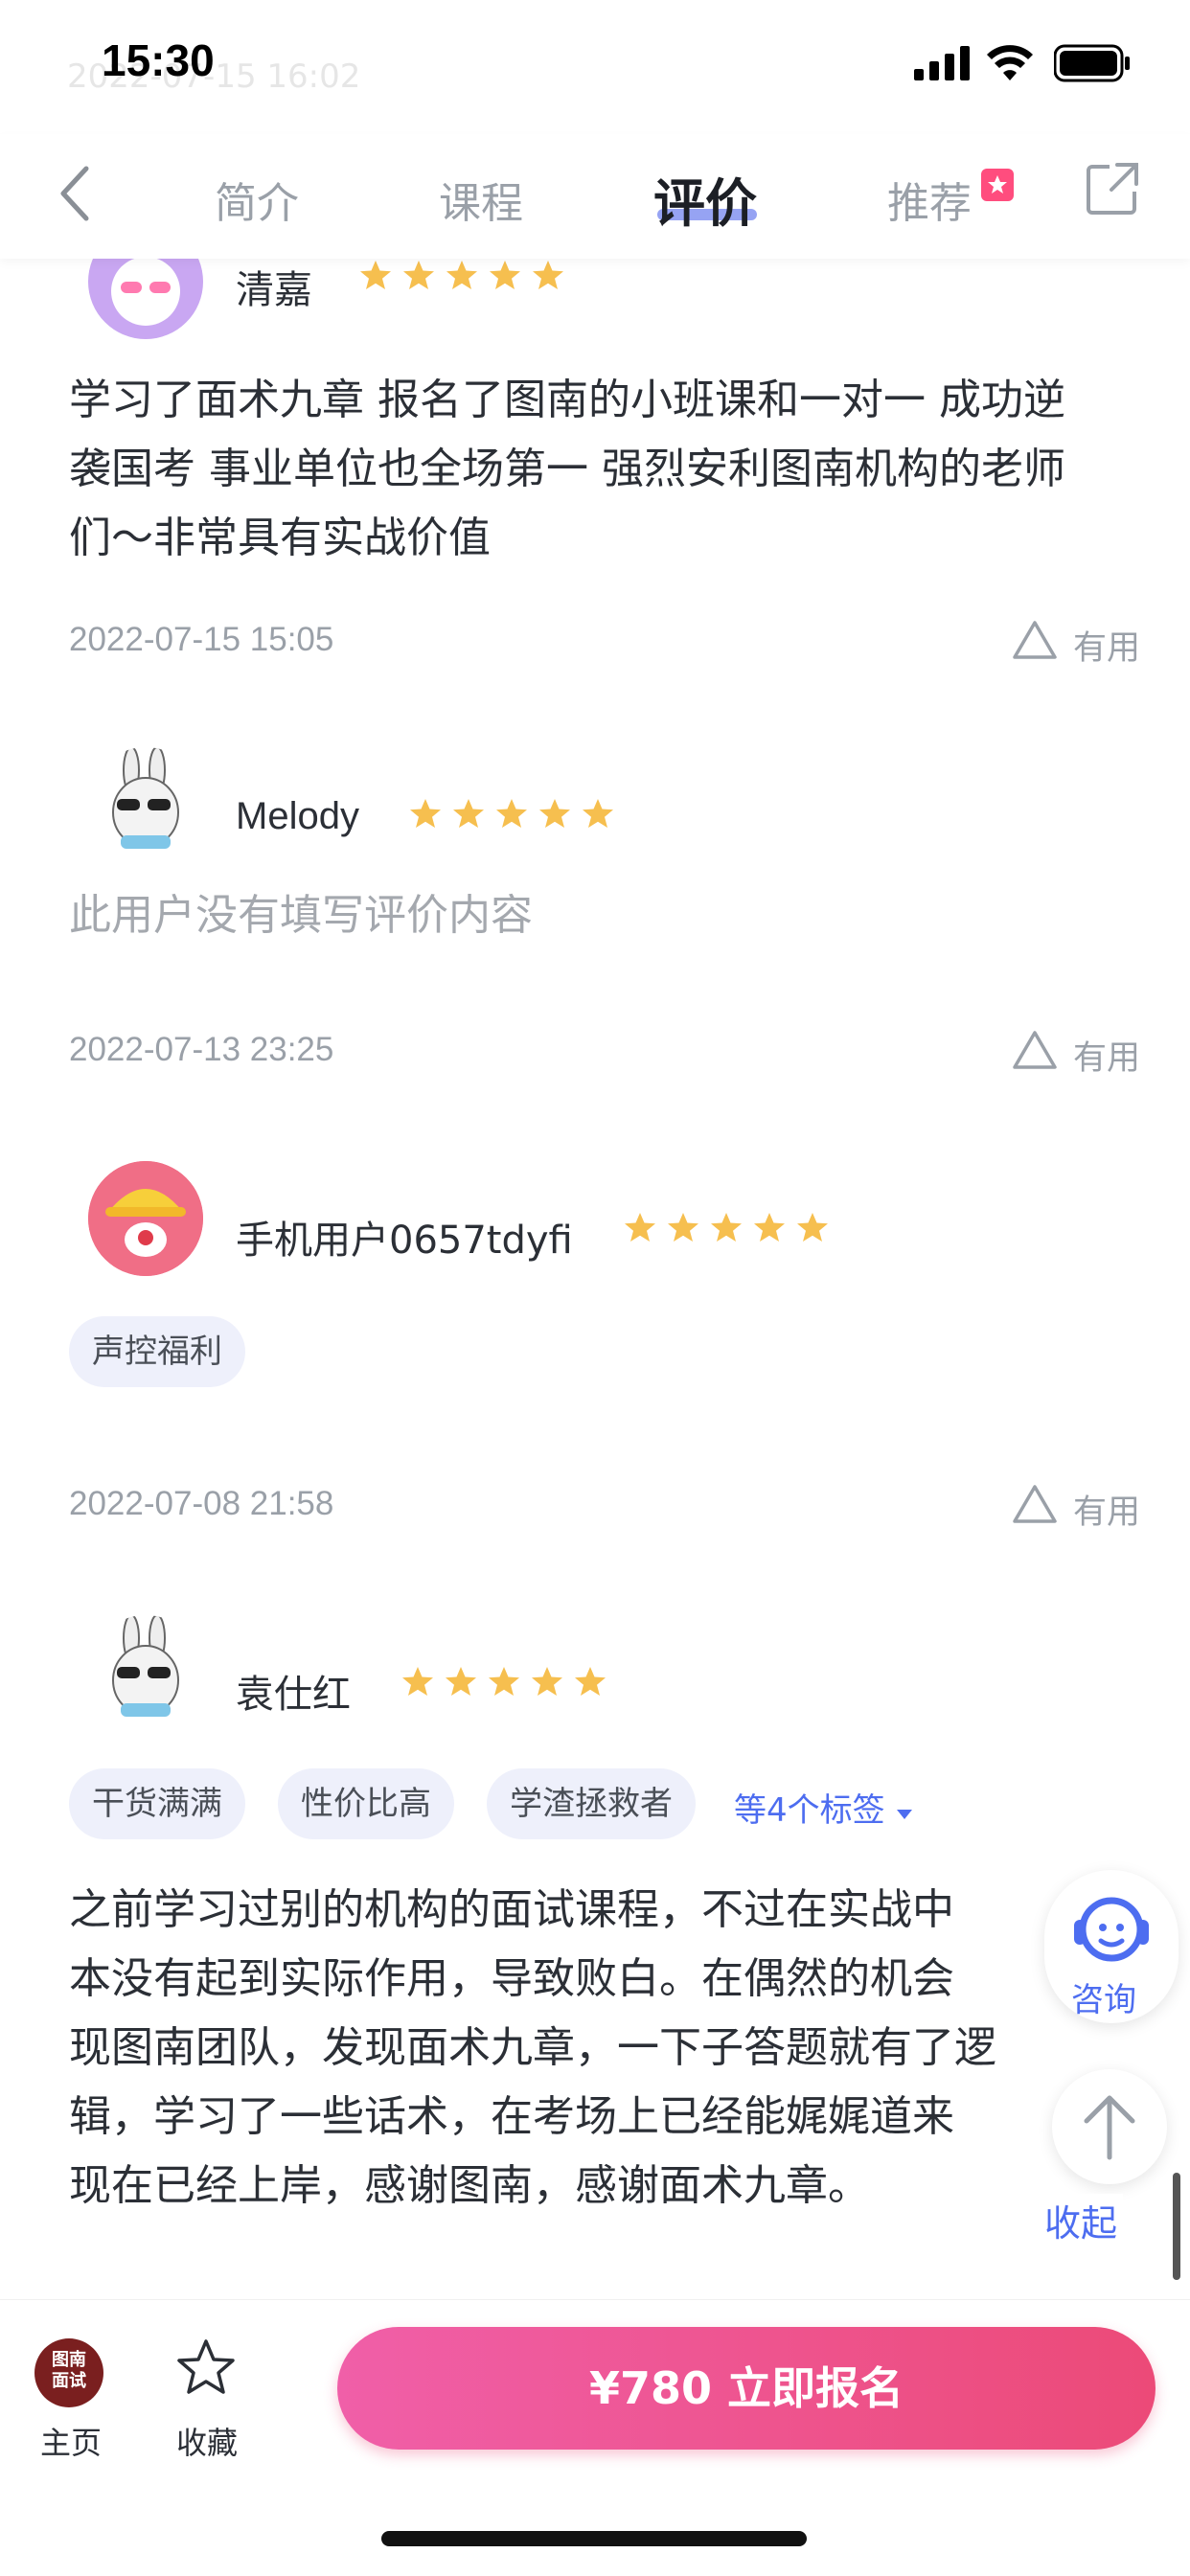 The width and height of the screenshot is (1190, 2576). I want to click on tab-intro: 简介, so click(257, 199).